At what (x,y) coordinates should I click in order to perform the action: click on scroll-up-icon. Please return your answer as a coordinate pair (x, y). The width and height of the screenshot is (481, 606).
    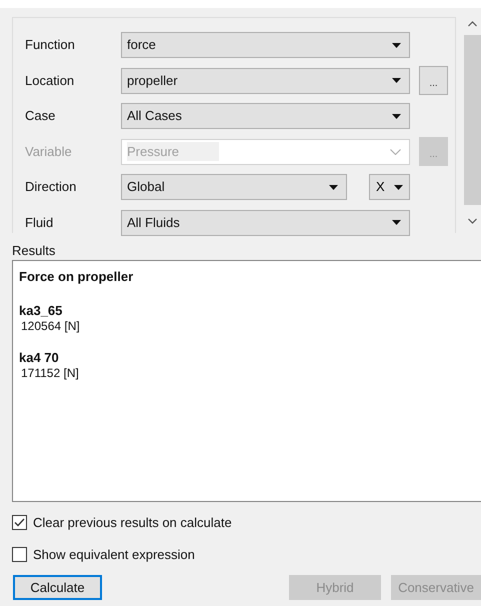
    Looking at the image, I should click on (472, 24).